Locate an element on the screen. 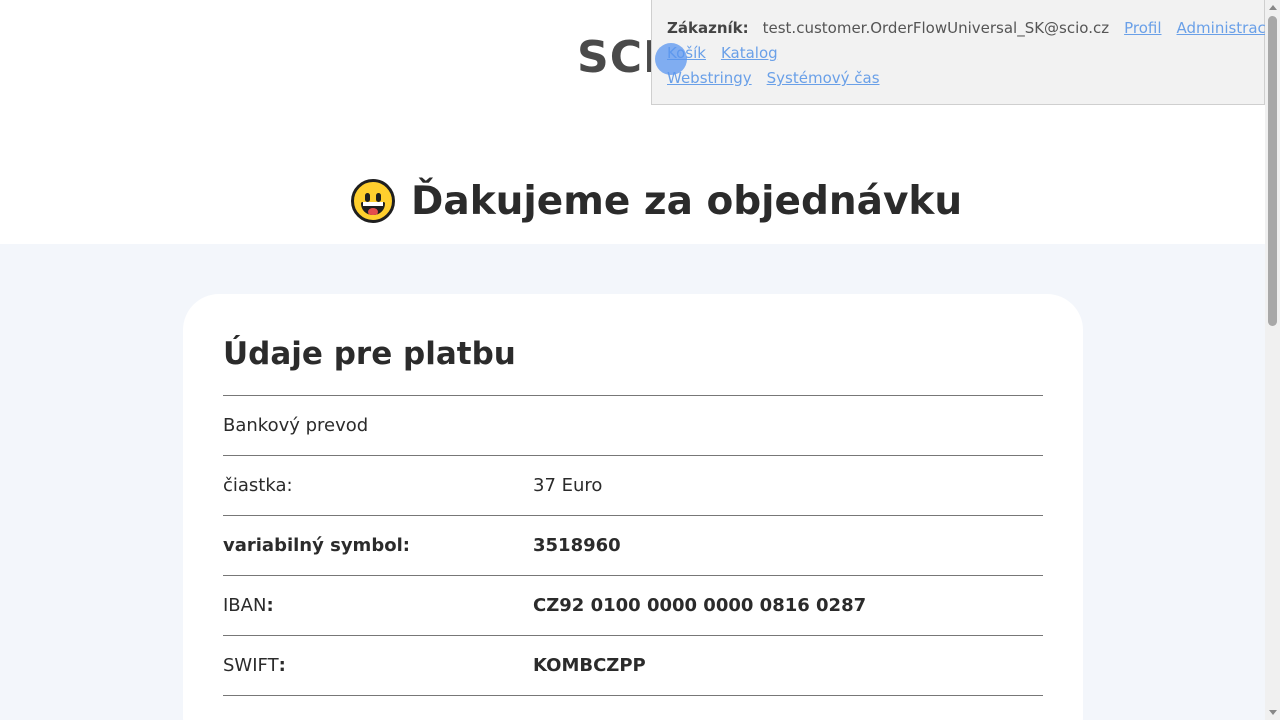  swift-value: KOMBCZPP is located at coordinates (589, 665).